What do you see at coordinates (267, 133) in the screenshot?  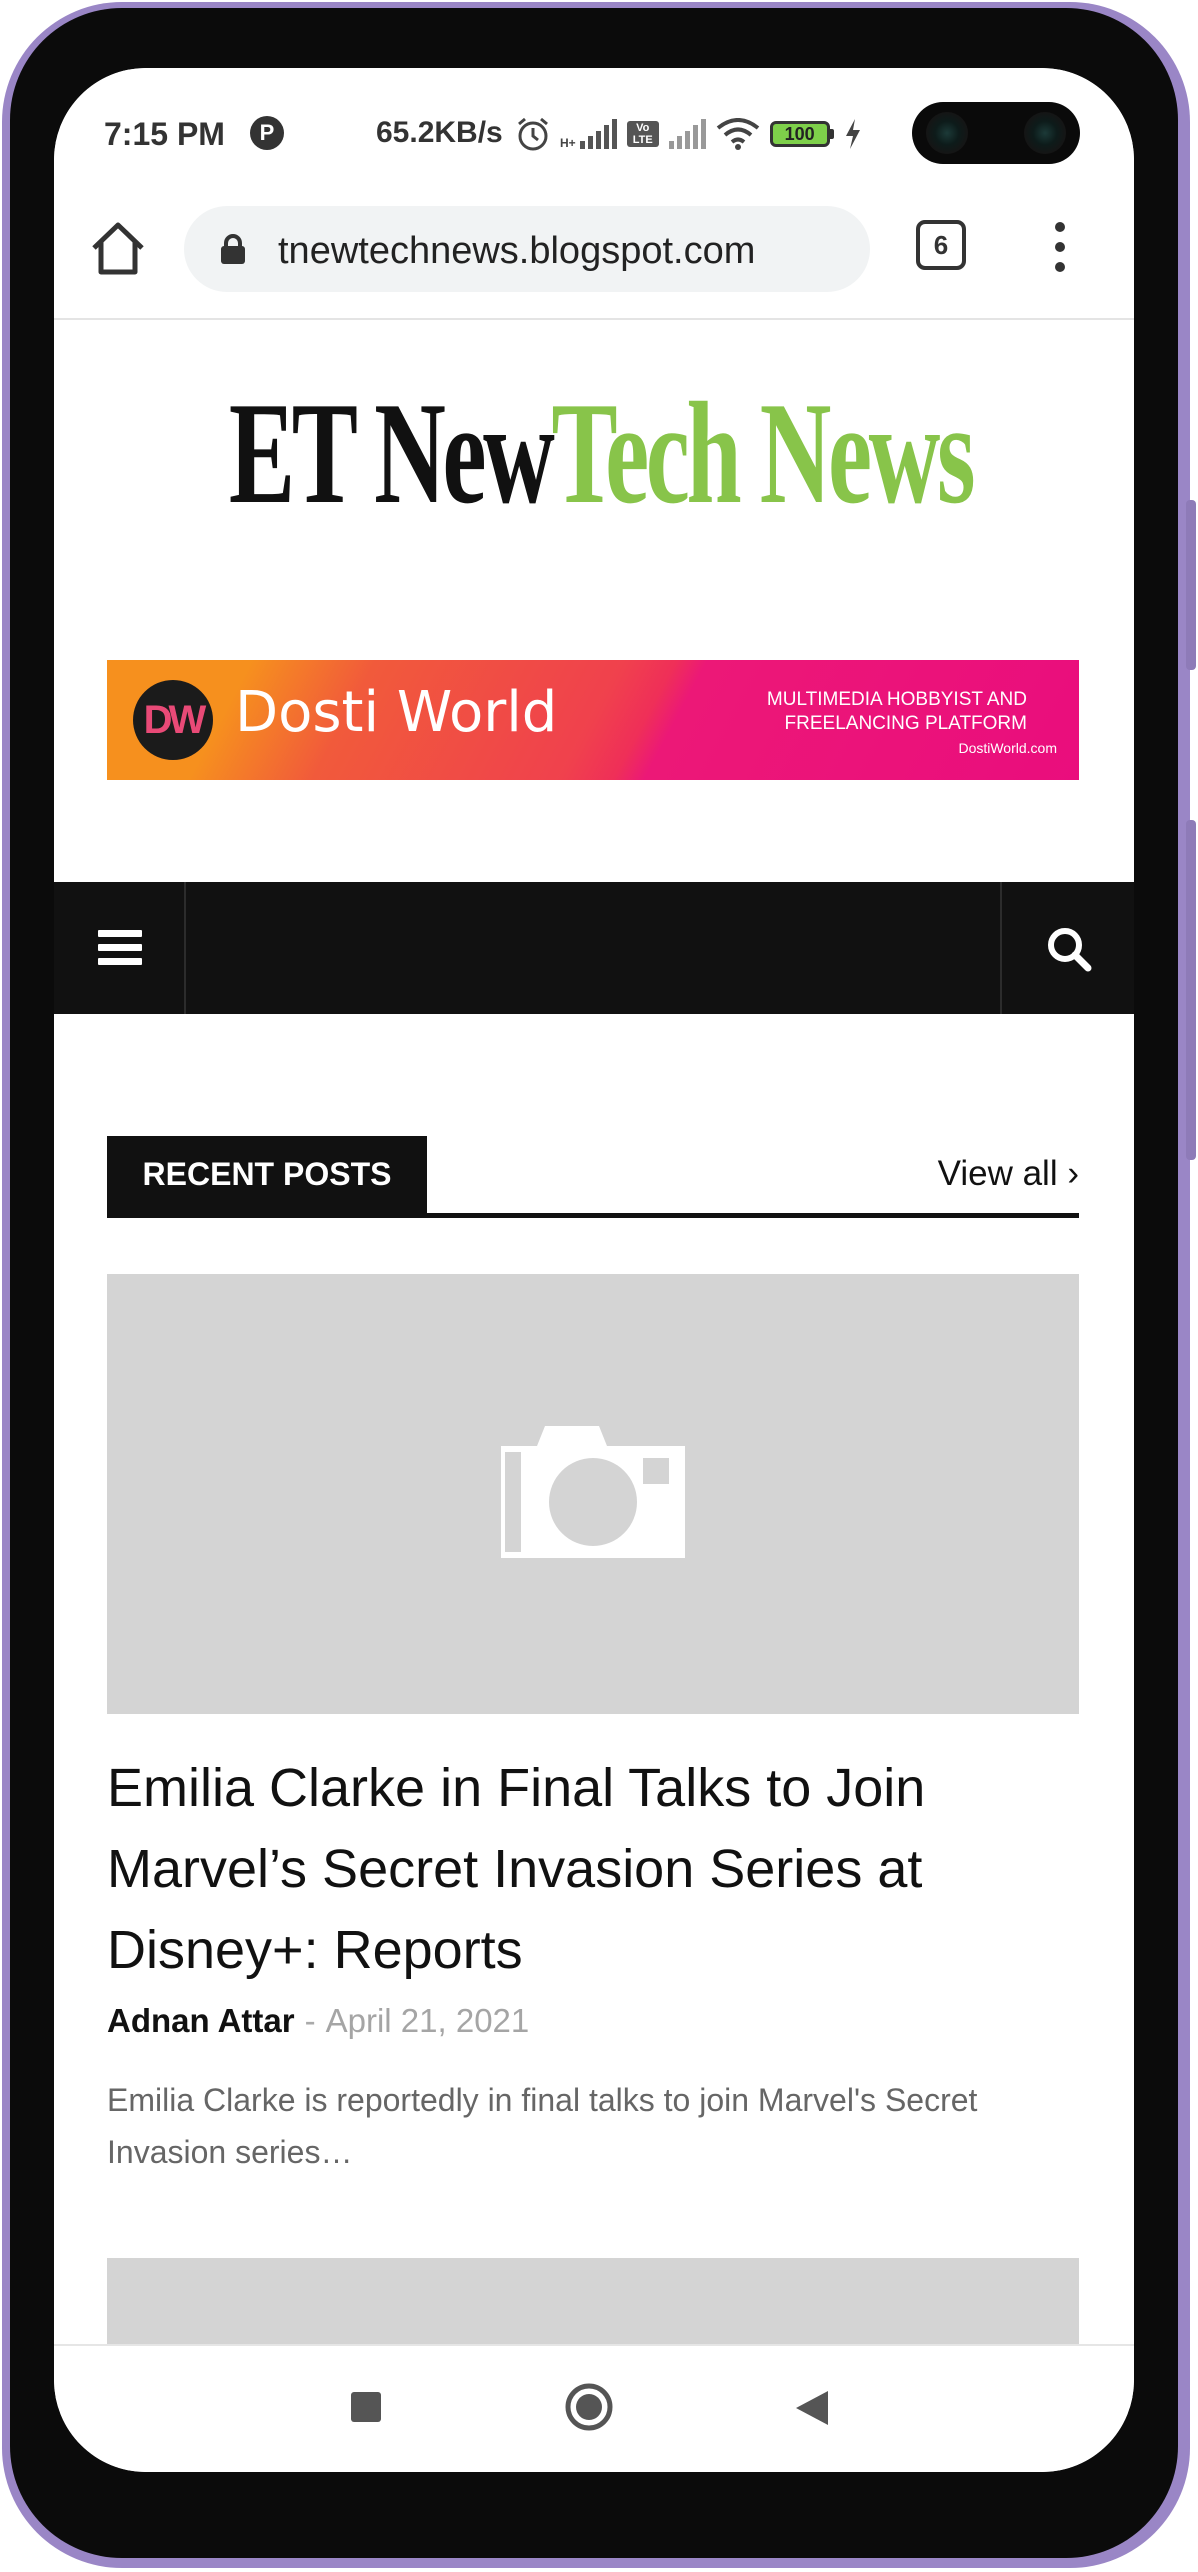 I see `notification-icon: P` at bounding box center [267, 133].